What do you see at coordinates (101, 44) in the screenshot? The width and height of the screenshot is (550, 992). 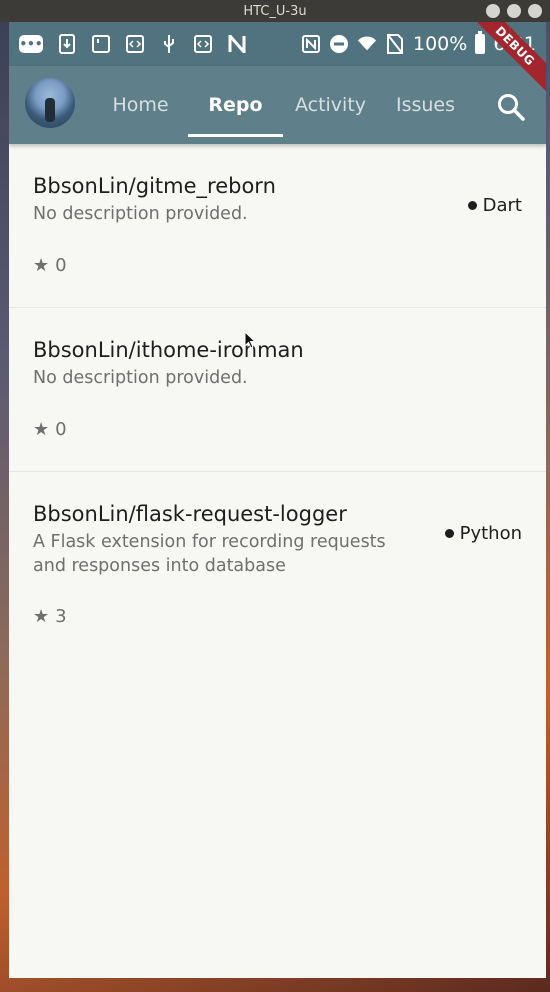 I see `square-icon` at bounding box center [101, 44].